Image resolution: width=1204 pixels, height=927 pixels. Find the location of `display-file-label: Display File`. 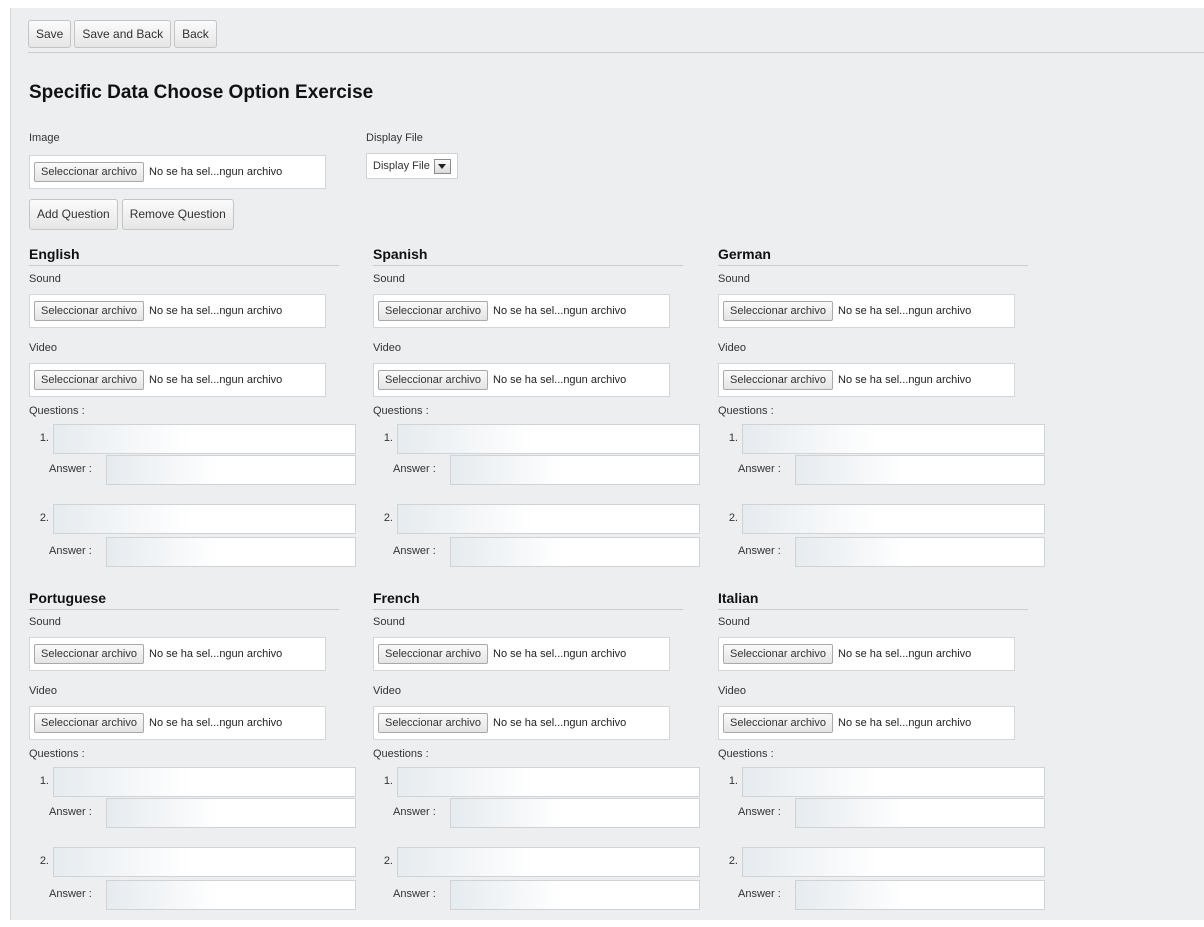

display-file-label: Display File is located at coordinates (394, 138).